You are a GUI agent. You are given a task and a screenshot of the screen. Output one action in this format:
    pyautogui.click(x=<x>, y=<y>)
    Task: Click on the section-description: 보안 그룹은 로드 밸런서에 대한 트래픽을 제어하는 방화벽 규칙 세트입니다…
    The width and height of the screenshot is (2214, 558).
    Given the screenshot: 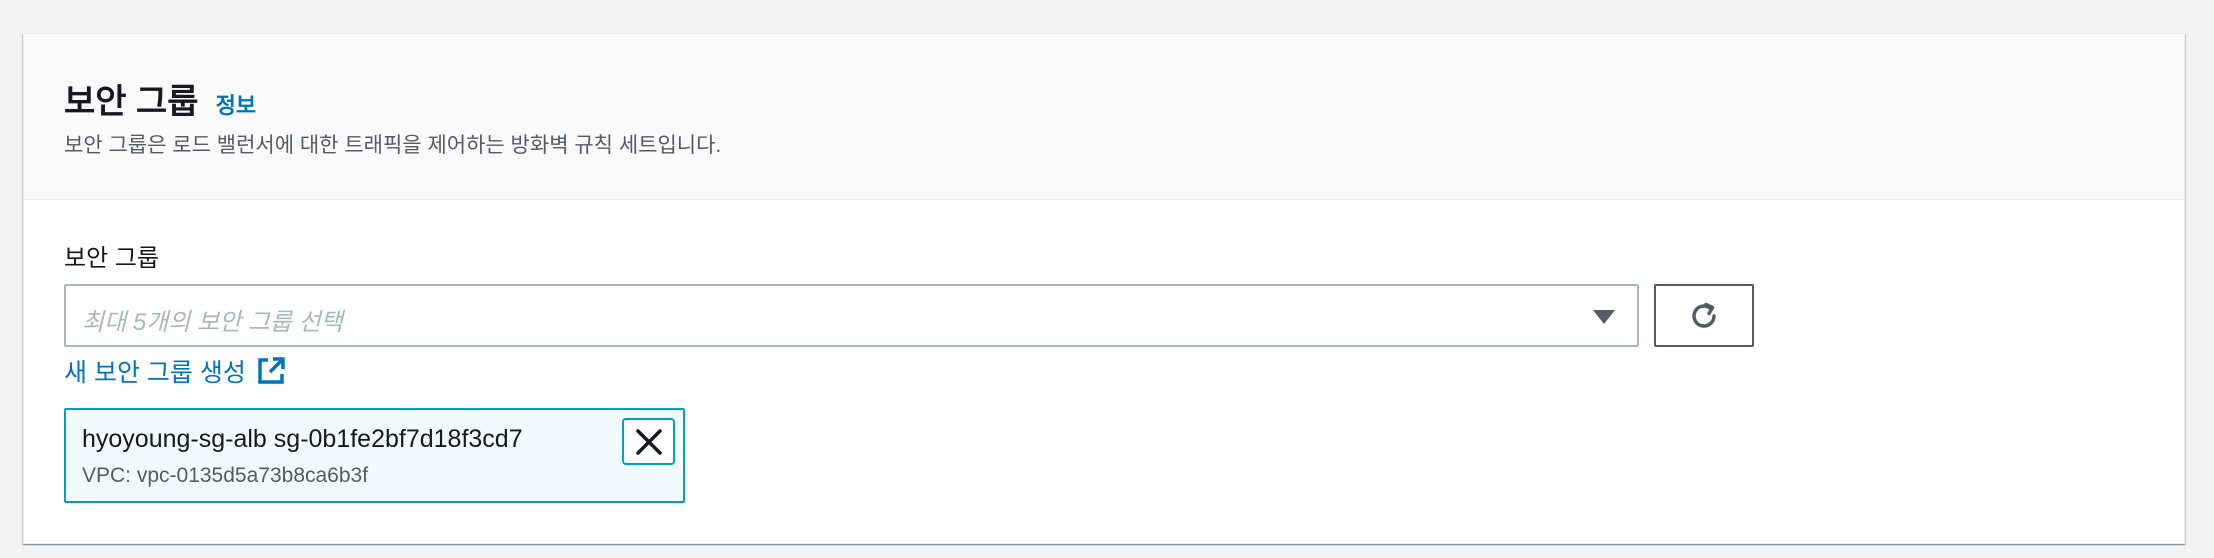 What is the action you would take?
    pyautogui.click(x=393, y=145)
    